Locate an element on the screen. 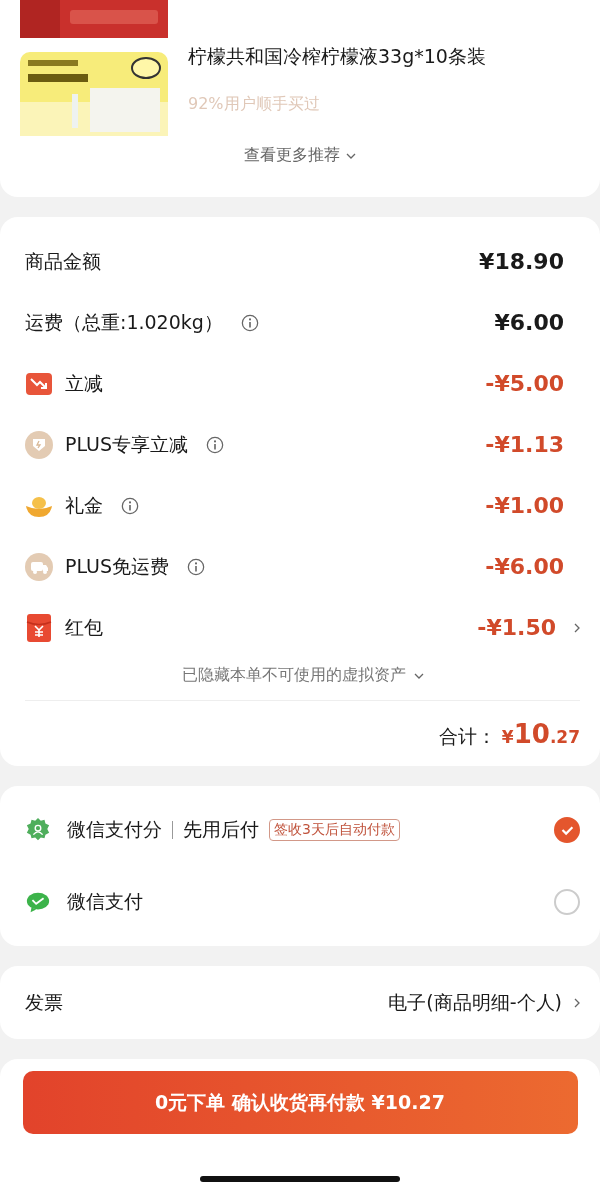 This screenshot has height=1195, width=600. more-recommendations-link: 查看更多推荐 is located at coordinates (300, 155).